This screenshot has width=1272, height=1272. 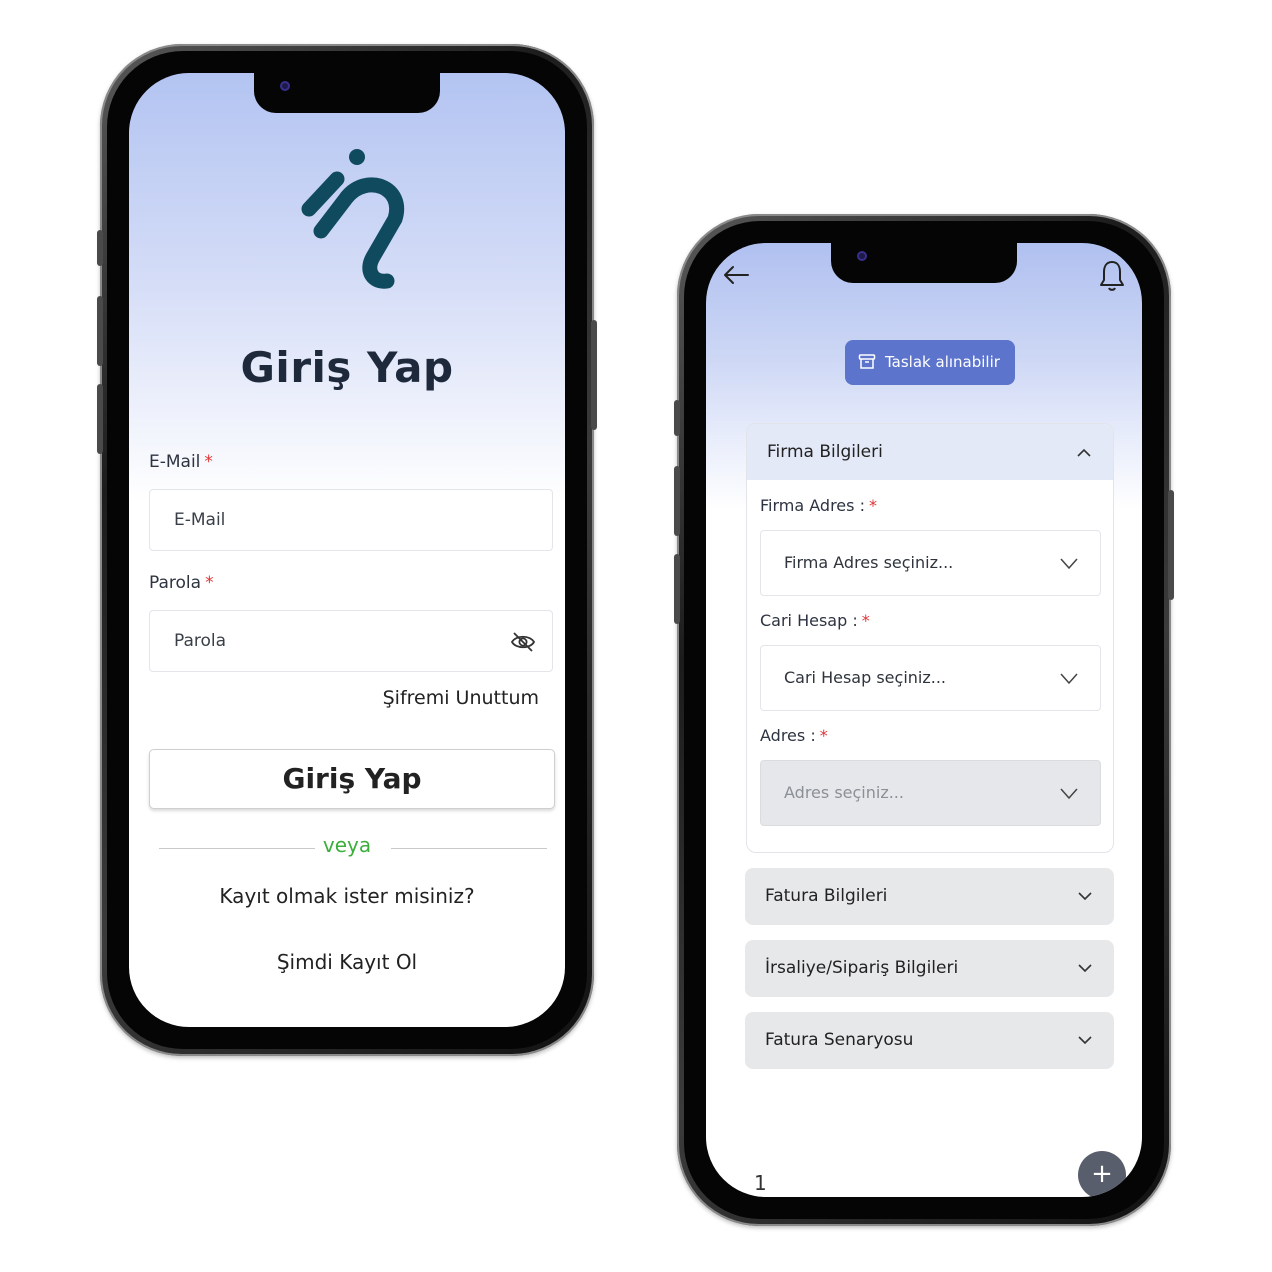 I want to click on back-arrow-icon, so click(x=736, y=275).